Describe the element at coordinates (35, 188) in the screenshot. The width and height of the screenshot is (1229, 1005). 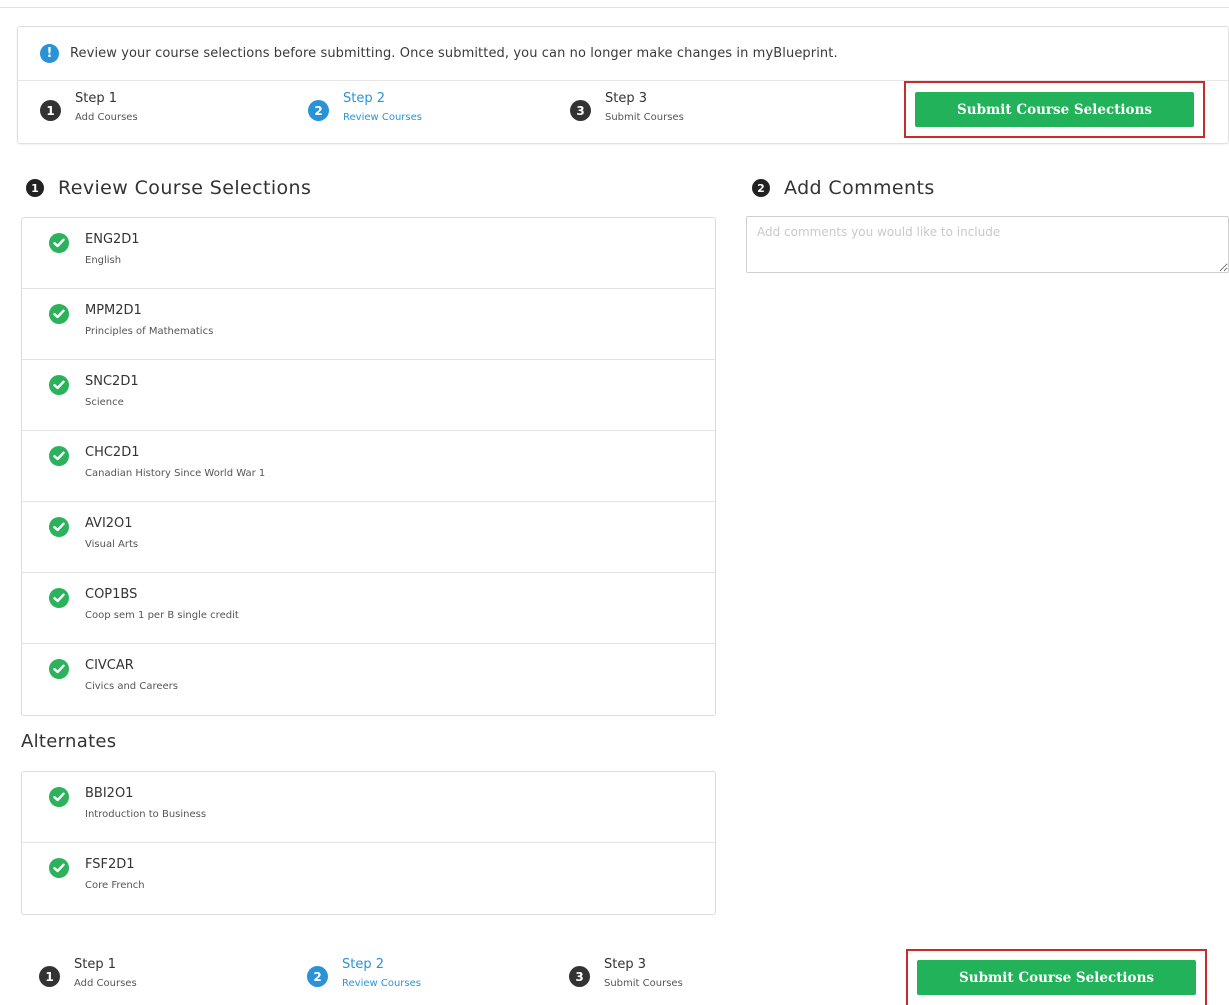
I see `review-number-icon: 1` at that location.